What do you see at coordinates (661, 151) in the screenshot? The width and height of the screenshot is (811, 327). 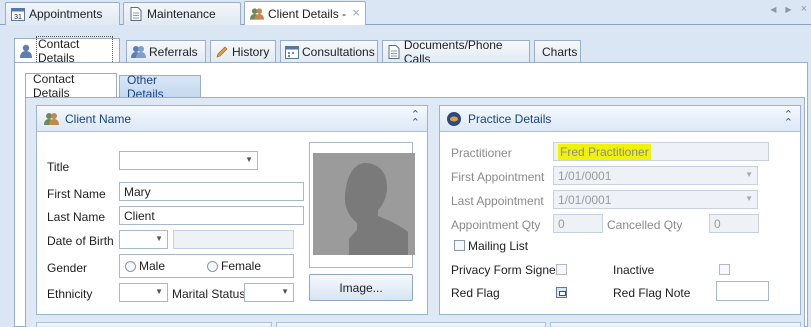 I see `practitioner-field: Fred Practitioner` at bounding box center [661, 151].